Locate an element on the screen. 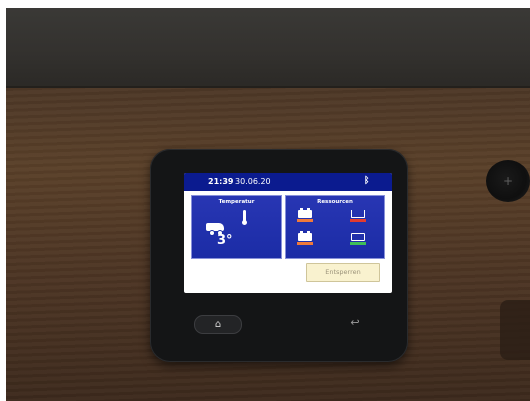 The width and height of the screenshot is (530, 401). side-fixture is located at coordinates (515, 330).